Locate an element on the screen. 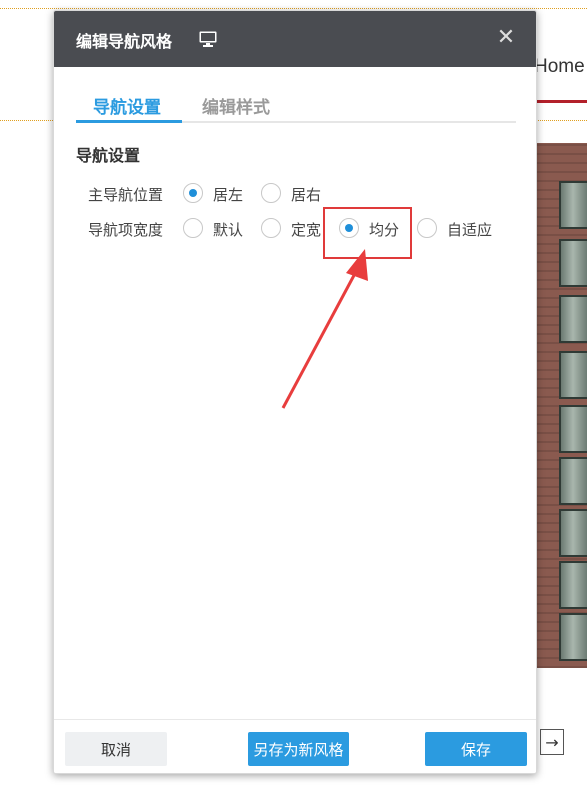  dialog-header: 编辑导航风格 ✕ is located at coordinates (295, 39).